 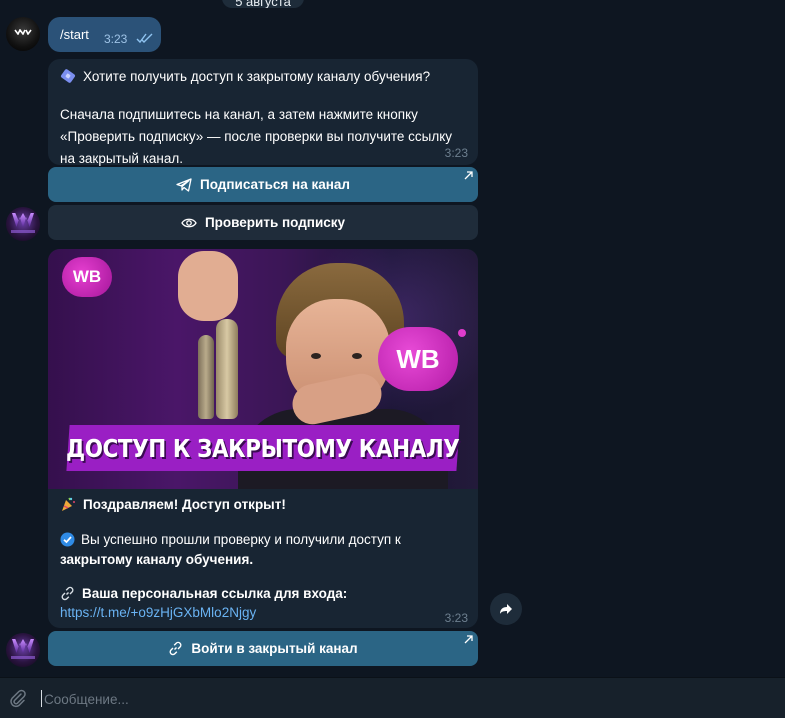 I want to click on avatar-face-icon, so click(x=23, y=32).